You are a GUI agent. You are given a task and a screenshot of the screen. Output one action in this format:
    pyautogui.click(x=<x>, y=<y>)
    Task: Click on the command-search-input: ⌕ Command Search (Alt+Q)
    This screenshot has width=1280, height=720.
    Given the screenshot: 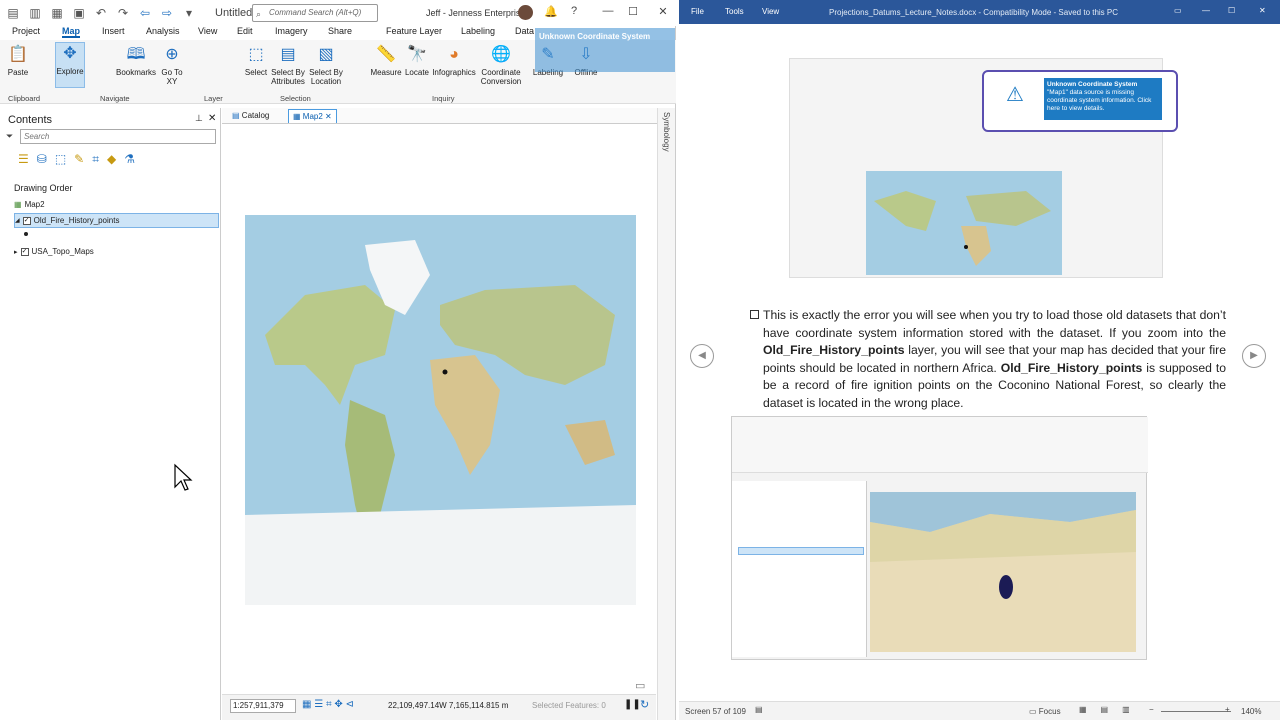 What is the action you would take?
    pyautogui.click(x=315, y=13)
    